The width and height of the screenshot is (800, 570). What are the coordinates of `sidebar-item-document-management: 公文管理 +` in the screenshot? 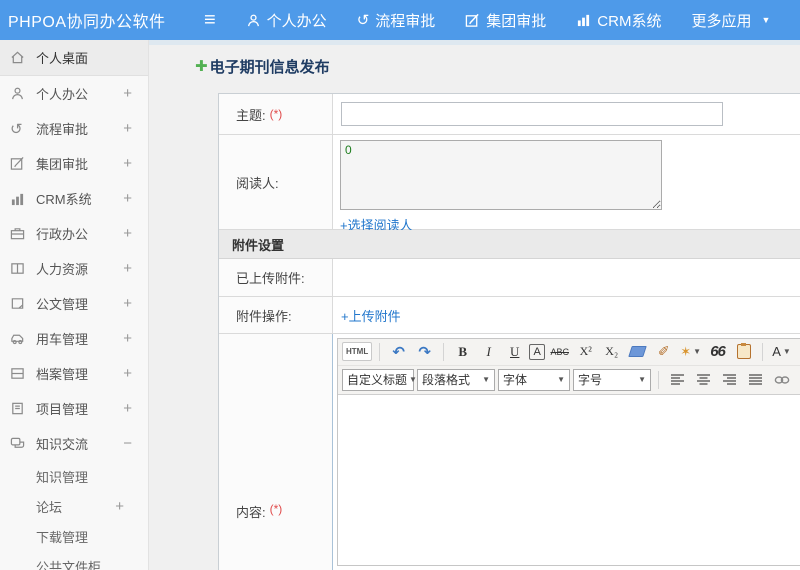 It's located at (74, 303).